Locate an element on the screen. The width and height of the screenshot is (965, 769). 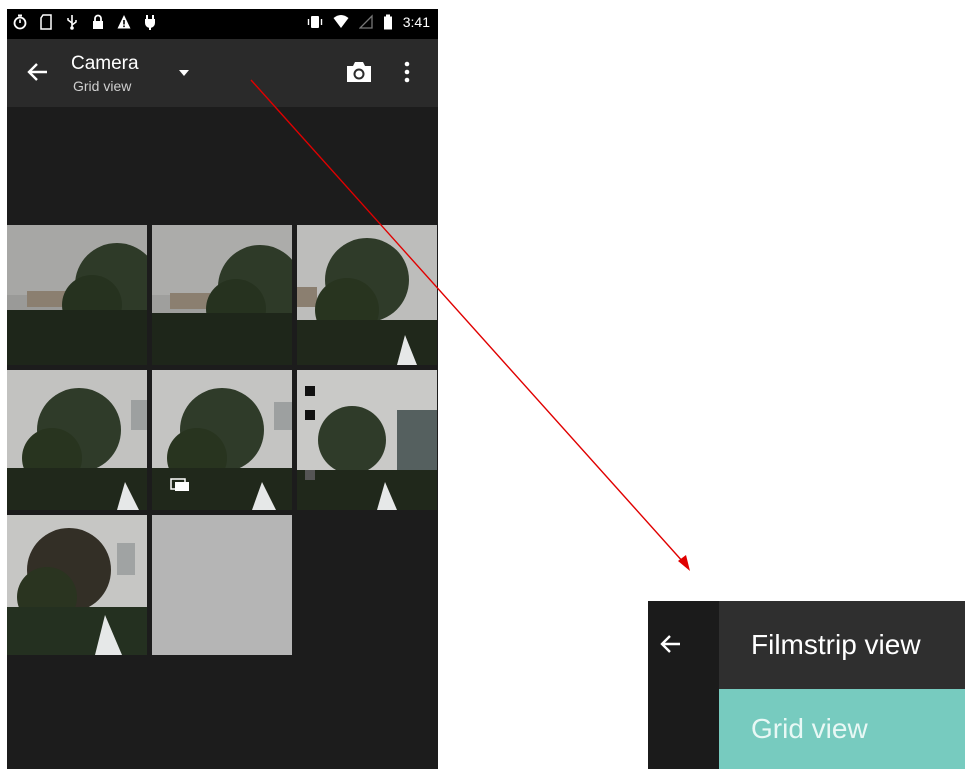
vibrate-icon is located at coordinates (314, 22).